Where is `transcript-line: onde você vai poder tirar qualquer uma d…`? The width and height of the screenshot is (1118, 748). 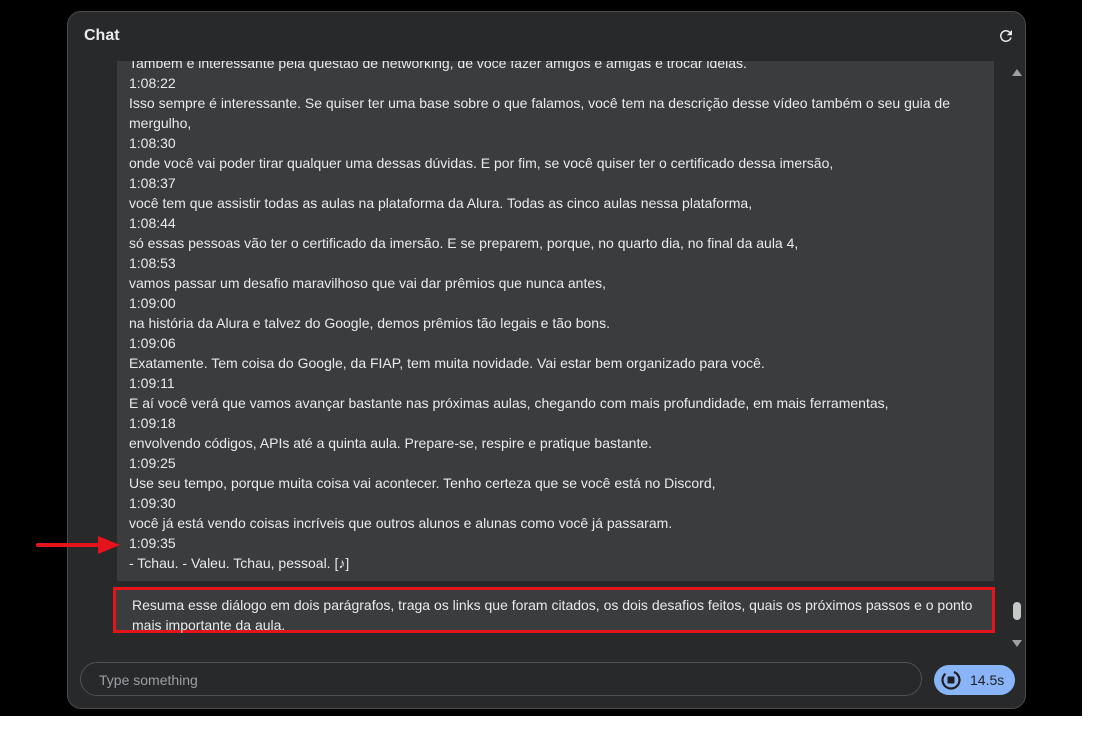 transcript-line: onde você vai poder tirar qualquer uma d… is located at coordinates (481, 163).